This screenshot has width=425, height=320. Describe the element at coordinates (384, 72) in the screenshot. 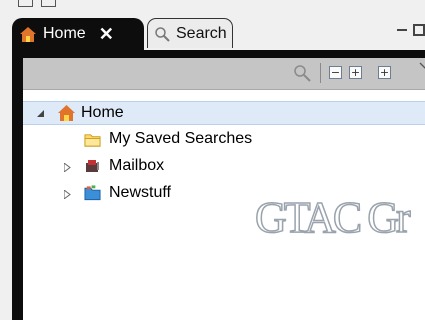

I see `expand-all-icon: +` at that location.